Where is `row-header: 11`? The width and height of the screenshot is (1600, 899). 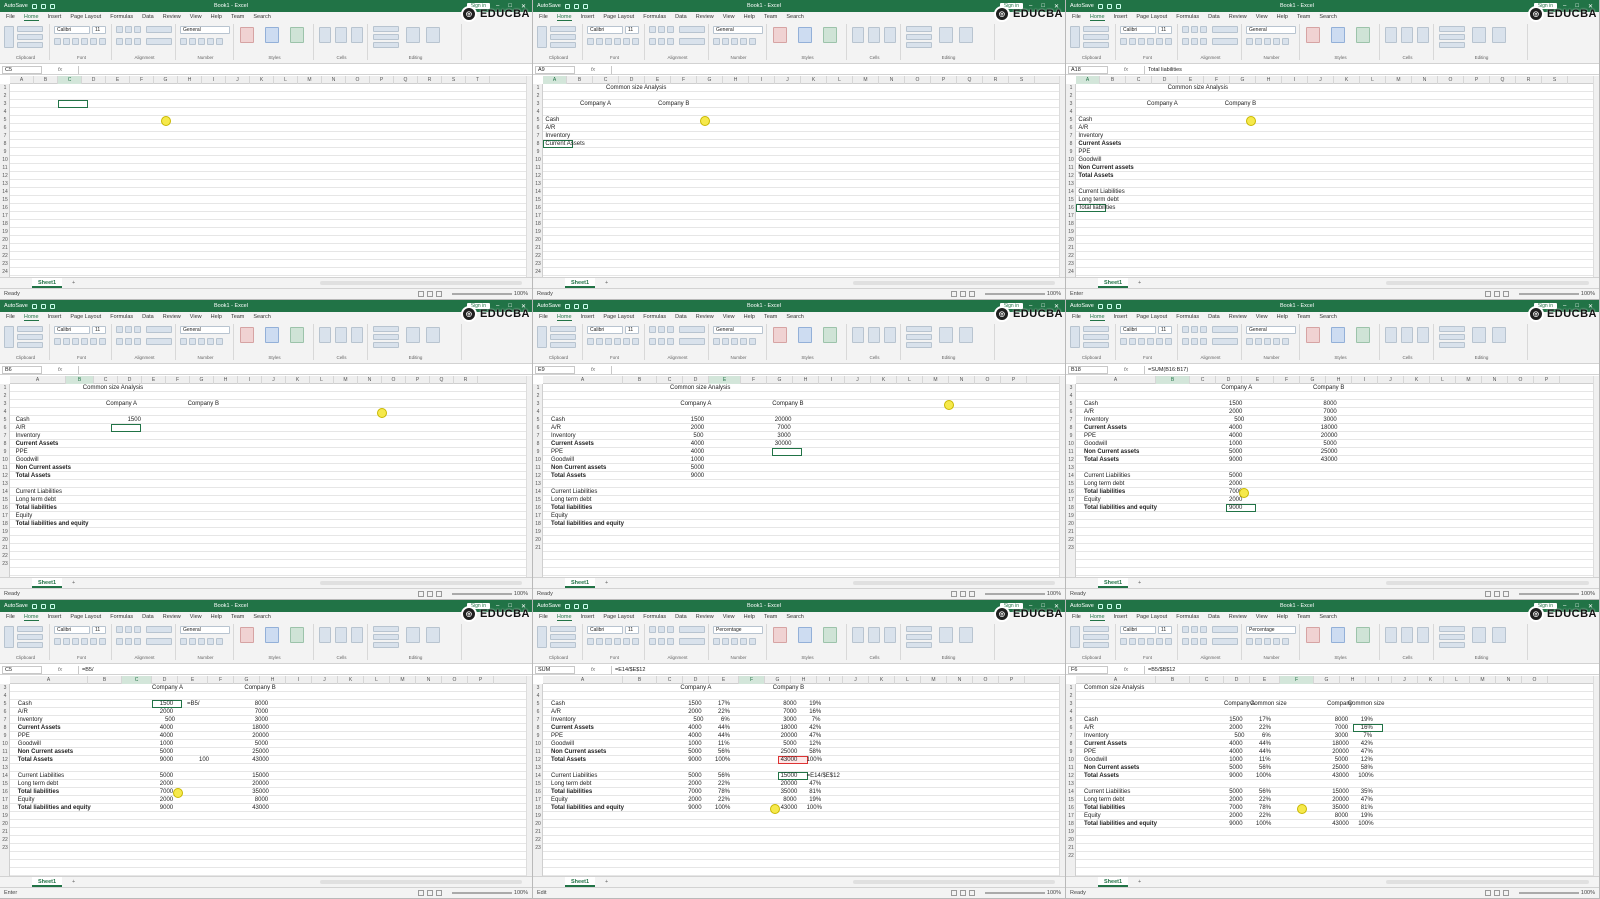
row-header: 11 is located at coordinates (5, 752).